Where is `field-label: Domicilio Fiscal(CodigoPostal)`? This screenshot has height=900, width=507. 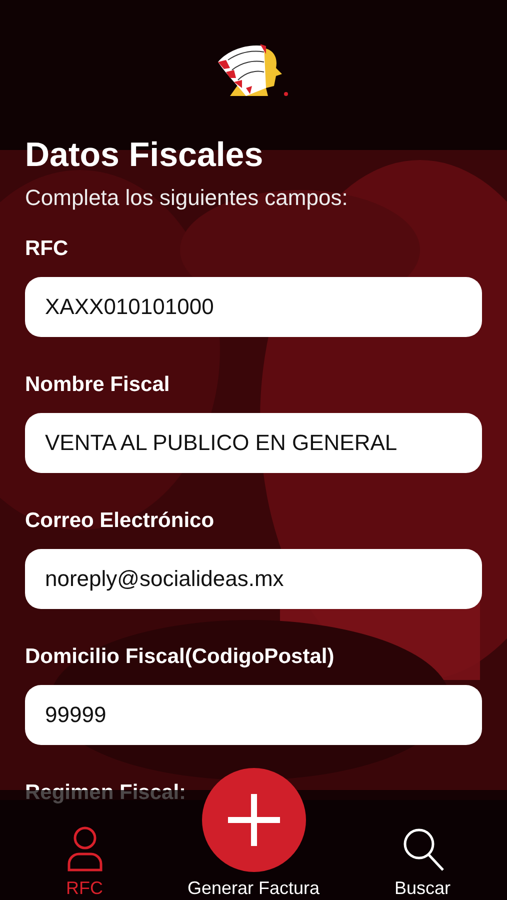 field-label: Domicilio Fiscal(CodigoPostal) is located at coordinates (179, 657).